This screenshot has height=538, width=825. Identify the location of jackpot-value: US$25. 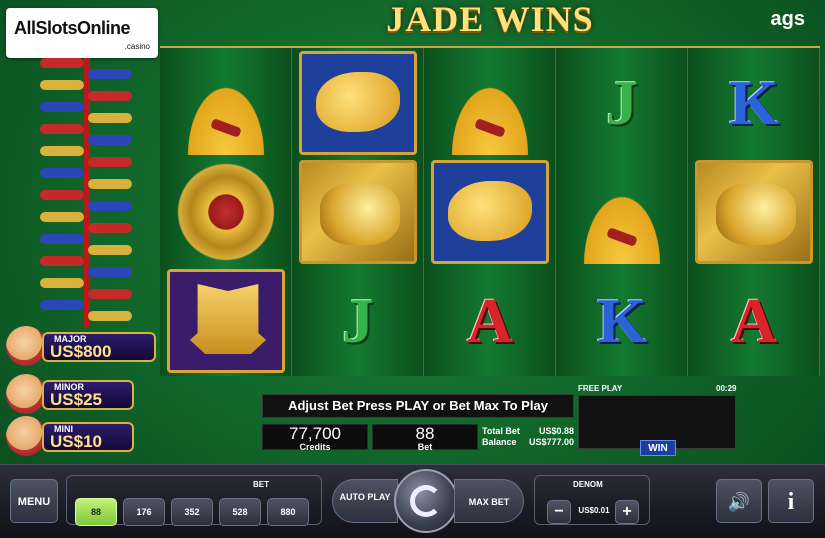
(76, 399).